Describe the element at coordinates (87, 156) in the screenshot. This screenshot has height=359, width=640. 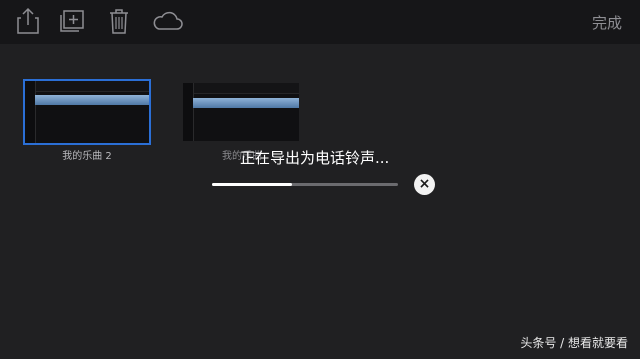
I see `song-title: 我的乐曲 2` at that location.